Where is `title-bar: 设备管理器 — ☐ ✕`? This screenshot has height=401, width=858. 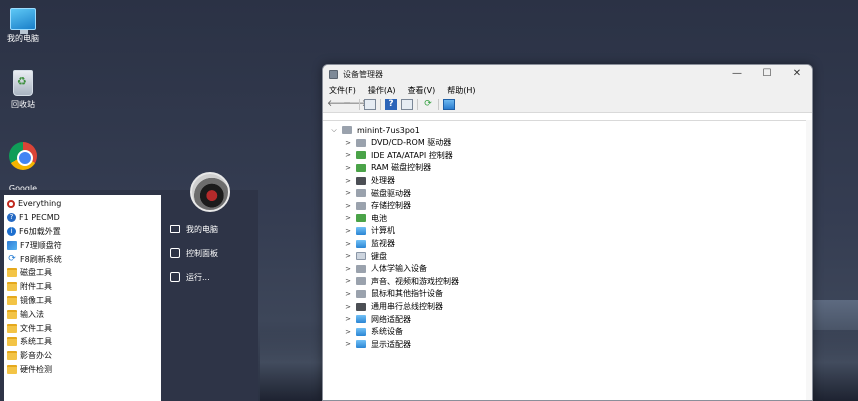 title-bar: 设备管理器 — ☐ ✕ is located at coordinates (567, 74).